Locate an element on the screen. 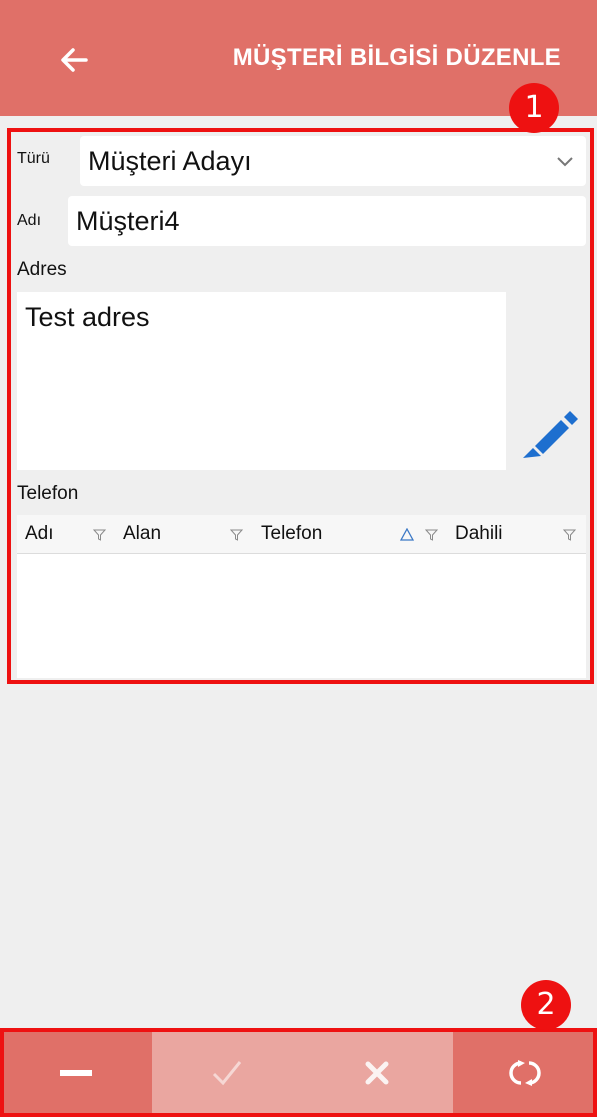 This screenshot has width=597, height=1117. annotation-frame-toolbar is located at coordinates (298, 1072).